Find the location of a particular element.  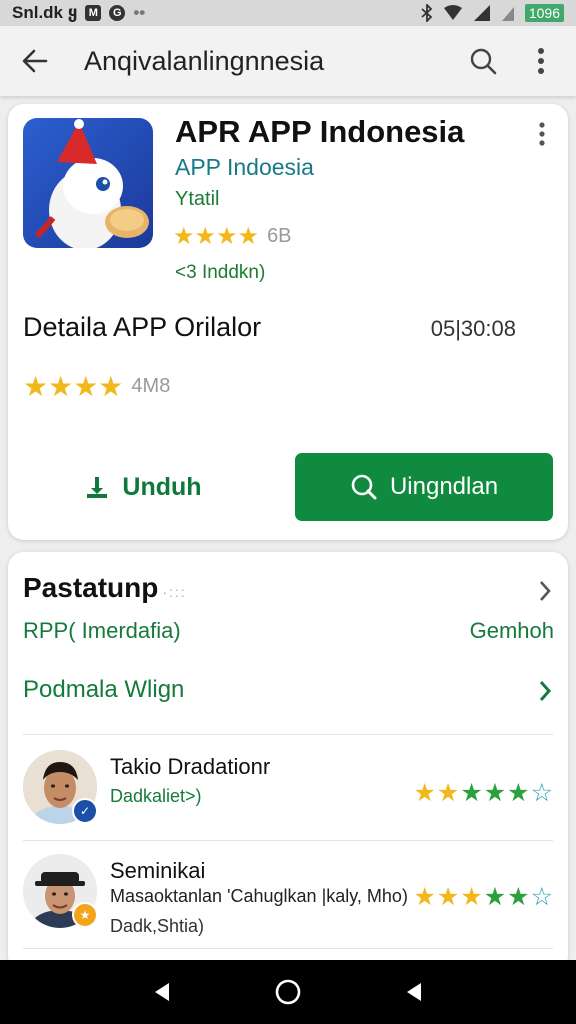

reviewer-name: Takio Dradationr is located at coordinates (190, 766).